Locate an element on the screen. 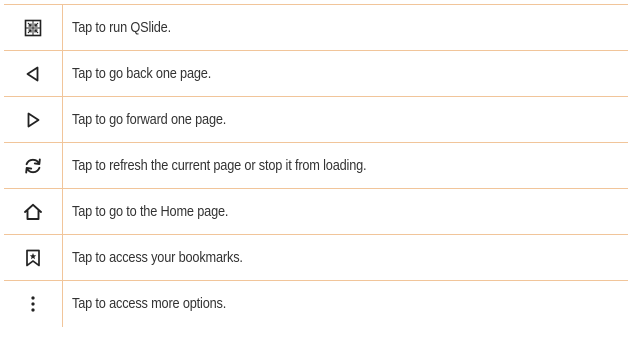 The width and height of the screenshot is (631, 342). home-icon is located at coordinates (33, 211).